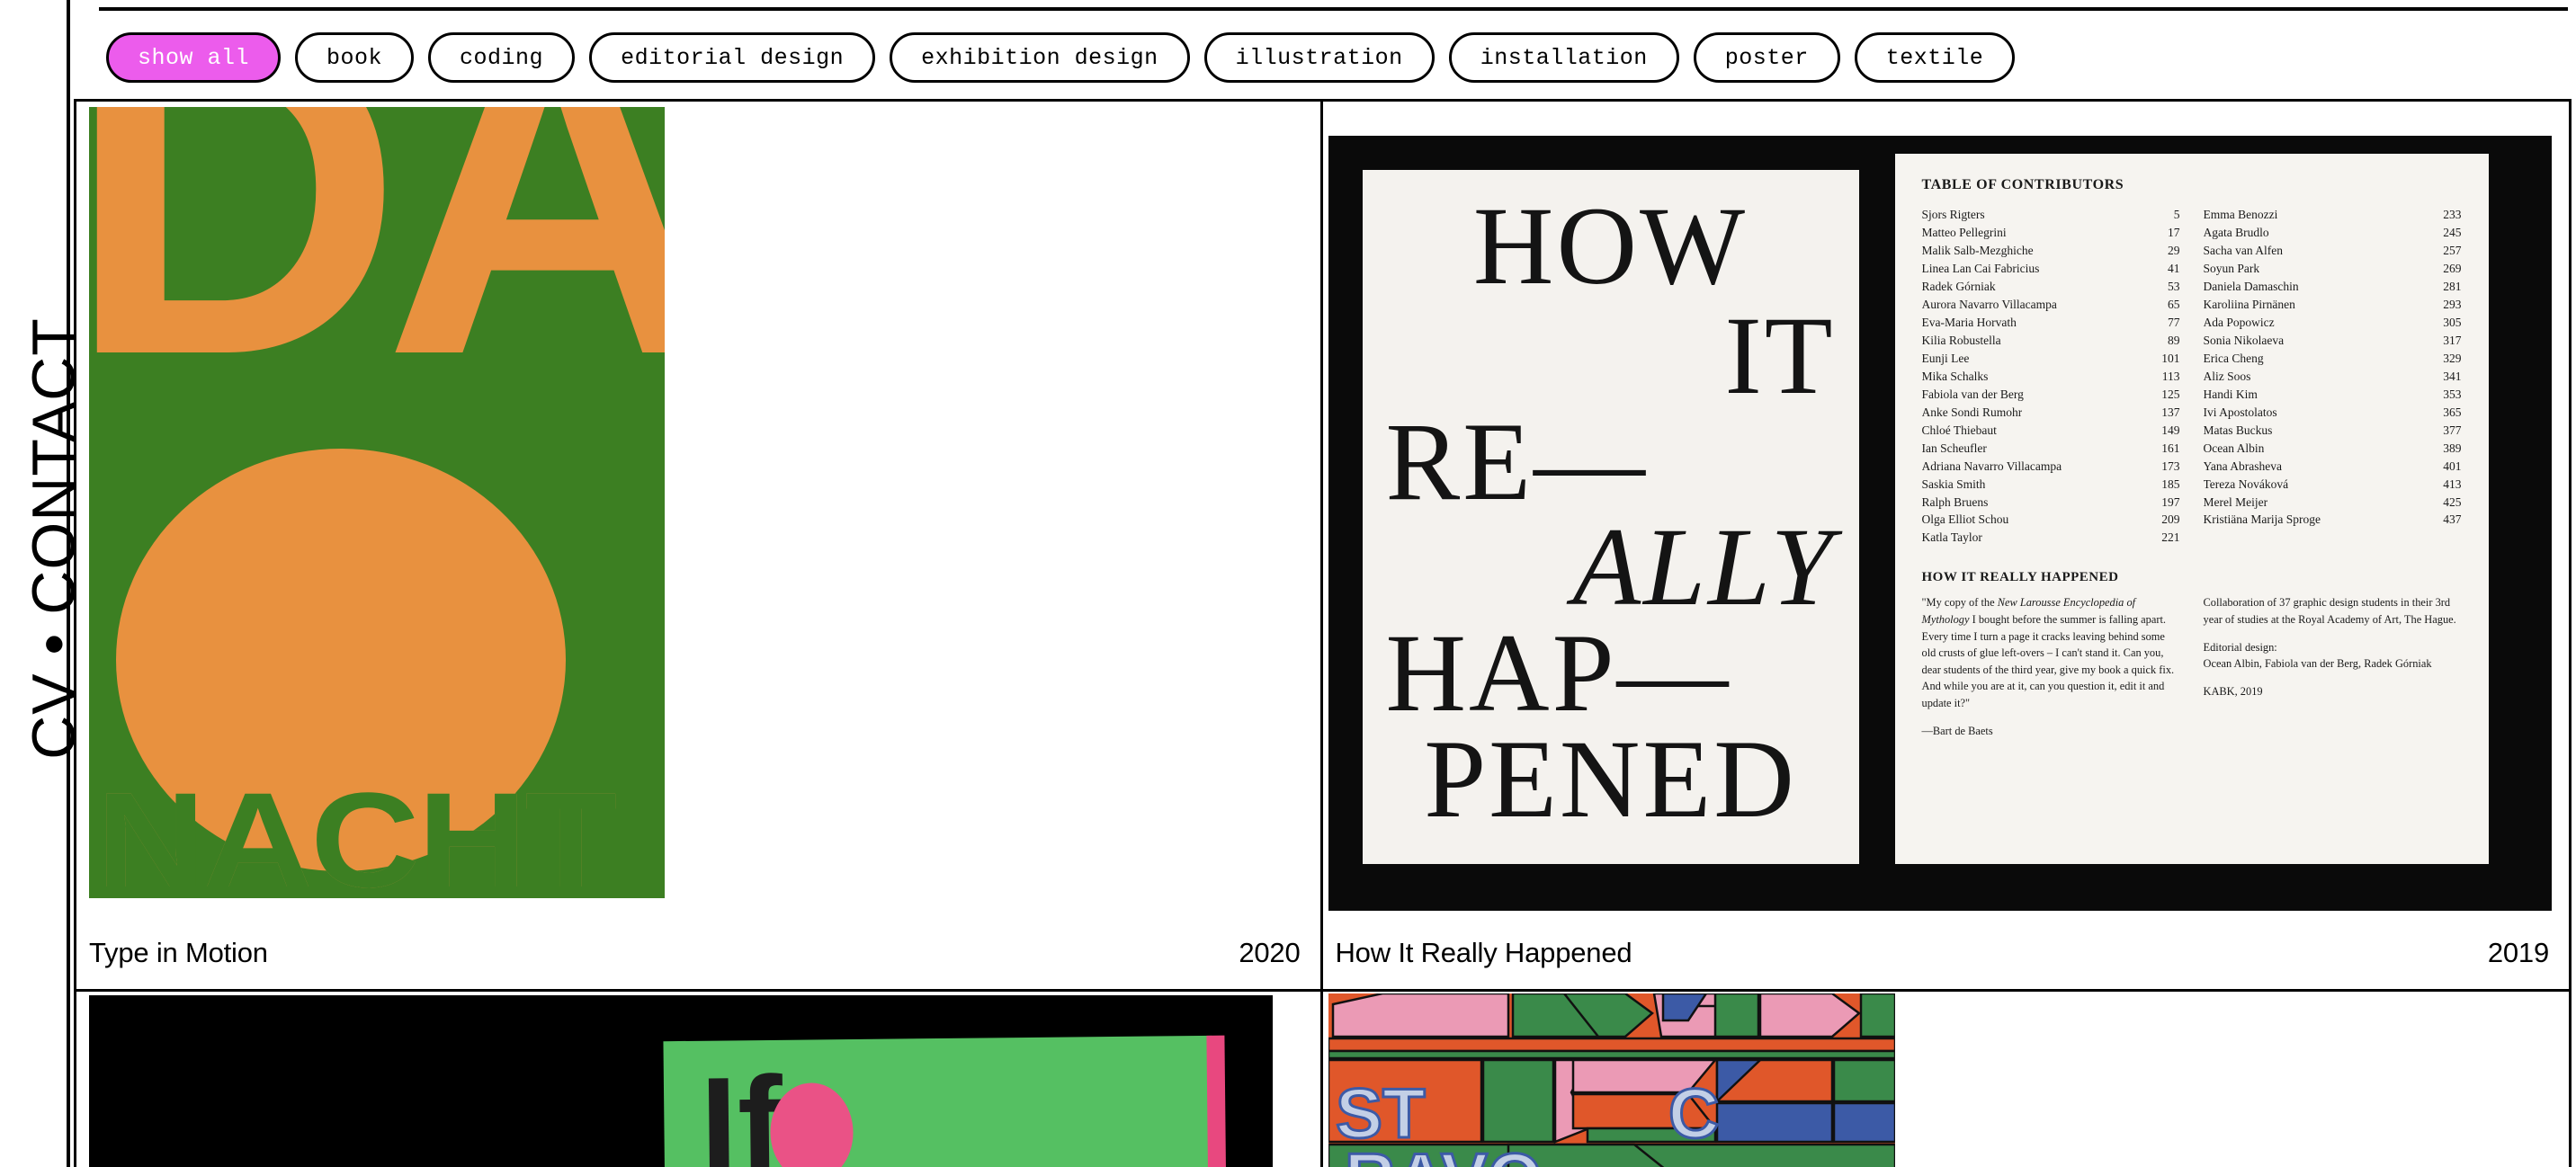 This screenshot has height=1167, width=2576. Describe the element at coordinates (741, 1107) in the screenshot. I see `book-cover-glyph: If` at that location.